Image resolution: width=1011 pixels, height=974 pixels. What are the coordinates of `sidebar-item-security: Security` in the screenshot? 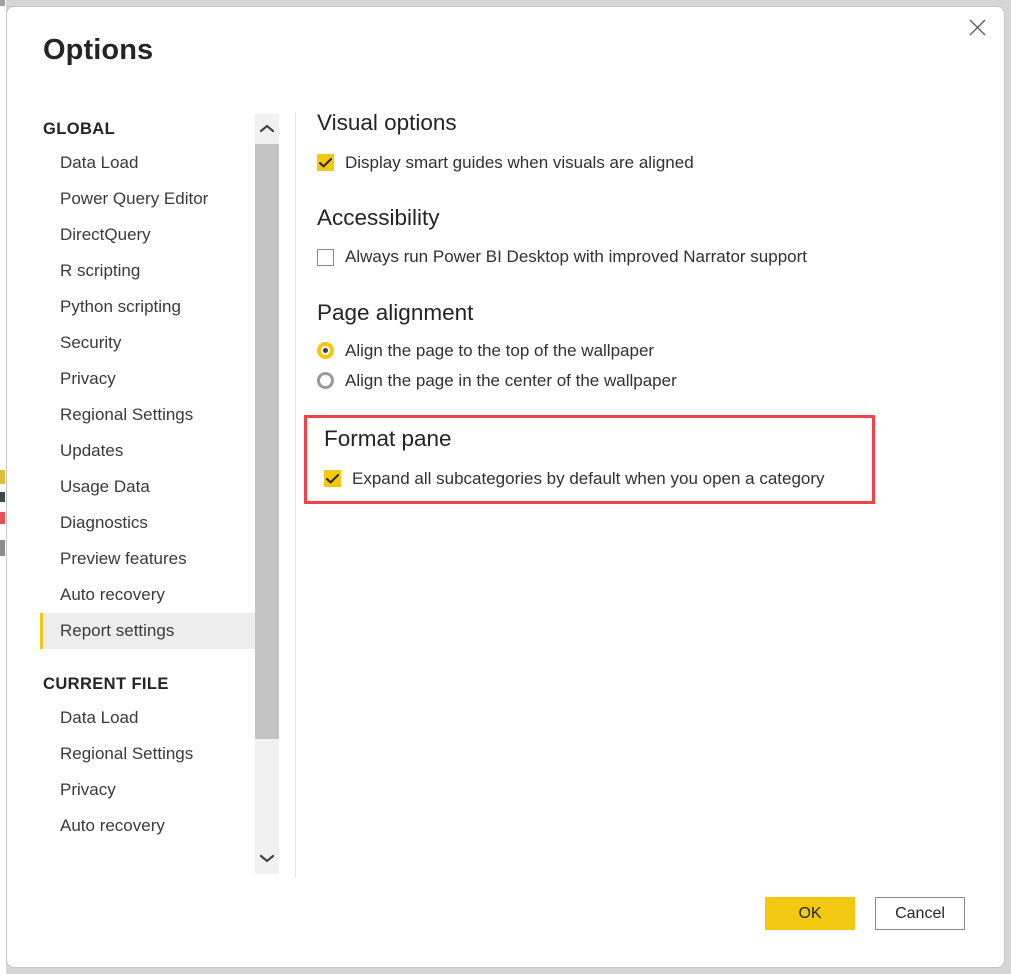 It's located at (147, 343).